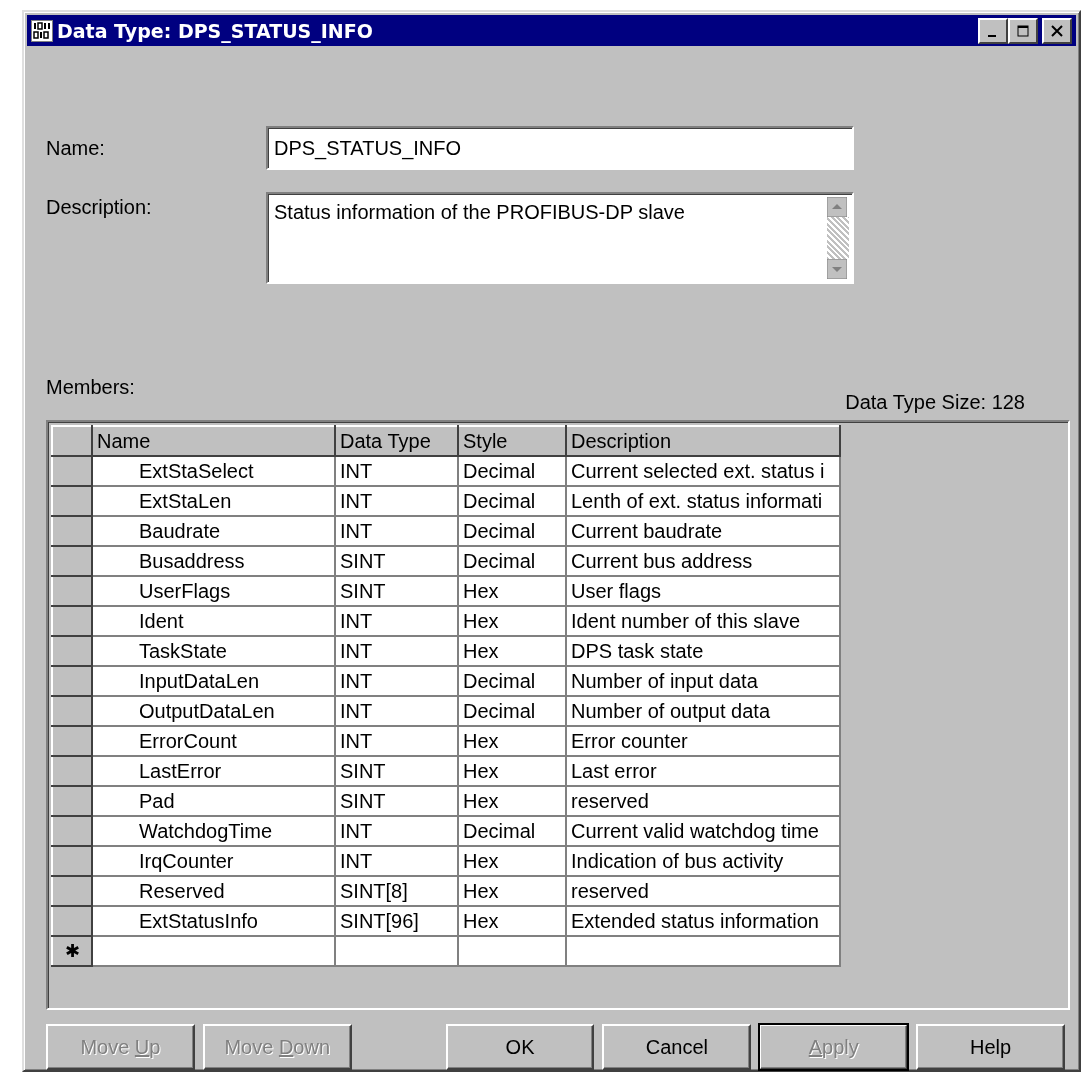  What do you see at coordinates (512, 441) in the screenshot?
I see `column-header: Style` at bounding box center [512, 441].